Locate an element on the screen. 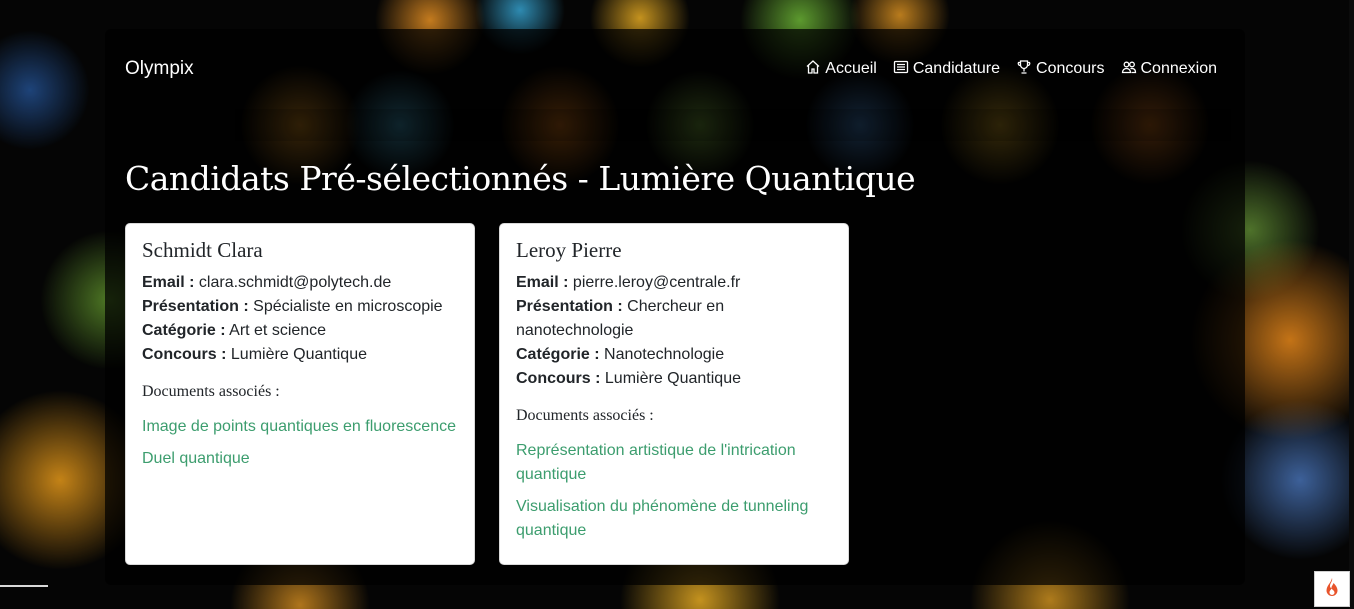  candidate-categorie: Catégorie : Art et science is located at coordinates (300, 331).